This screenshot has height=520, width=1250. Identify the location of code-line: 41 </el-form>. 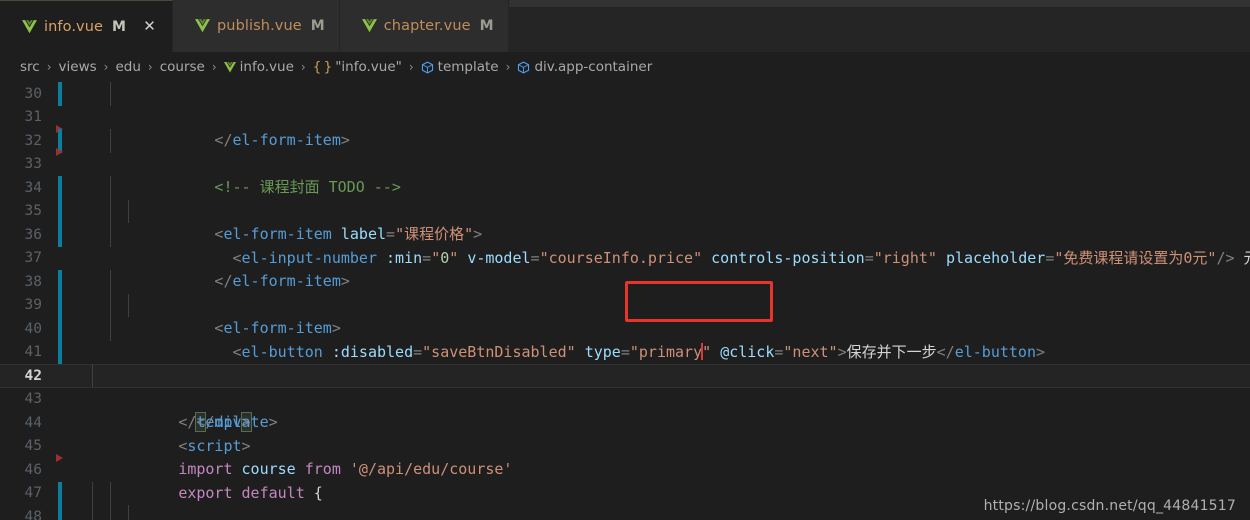
(625, 362).